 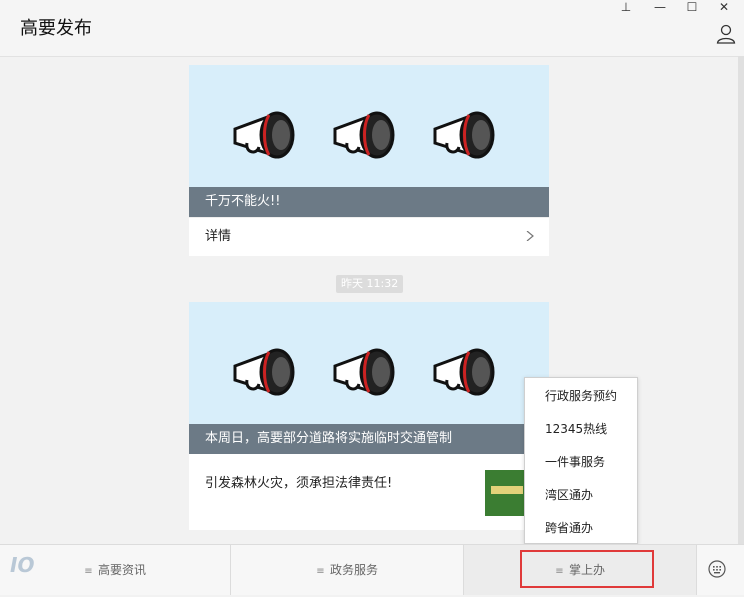 What do you see at coordinates (369, 236) in the screenshot?
I see `detail-link: 详情` at bounding box center [369, 236].